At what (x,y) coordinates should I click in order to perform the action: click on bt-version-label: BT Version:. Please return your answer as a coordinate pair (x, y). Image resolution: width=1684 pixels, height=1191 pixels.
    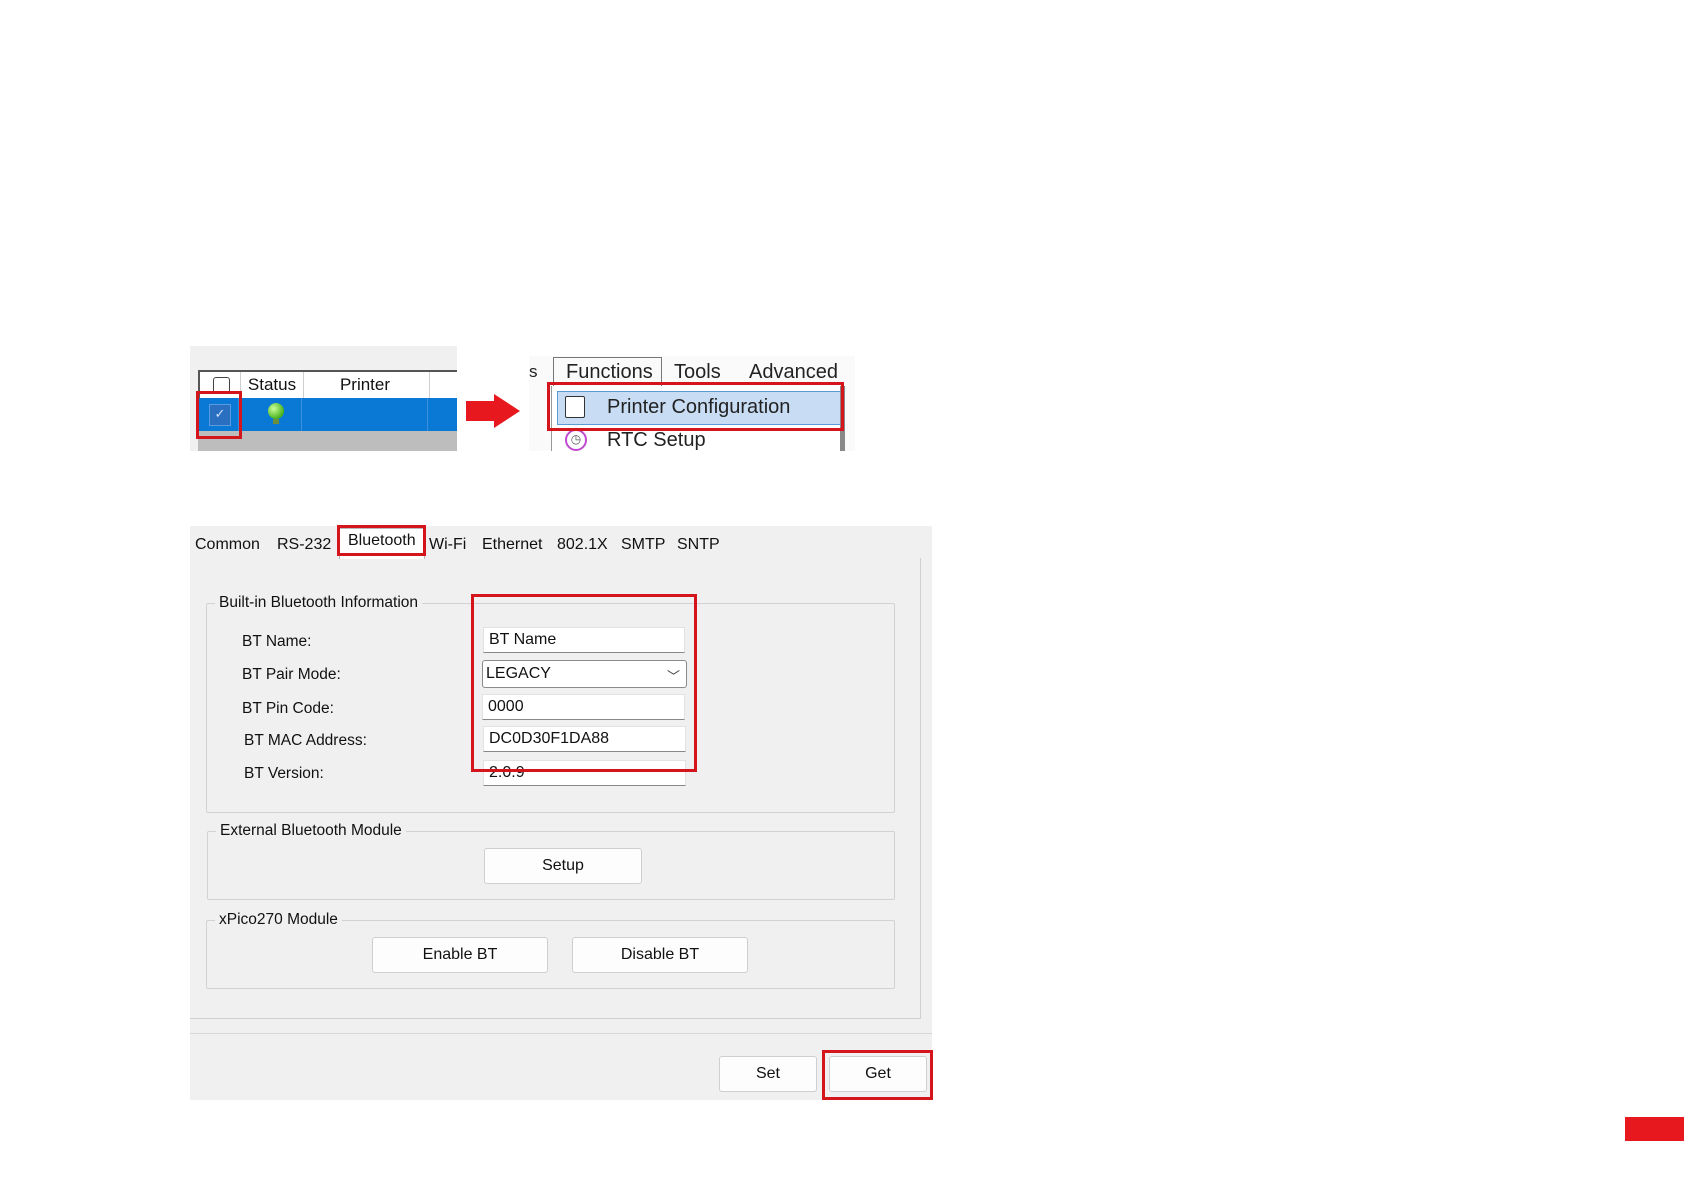
    Looking at the image, I should click on (284, 773).